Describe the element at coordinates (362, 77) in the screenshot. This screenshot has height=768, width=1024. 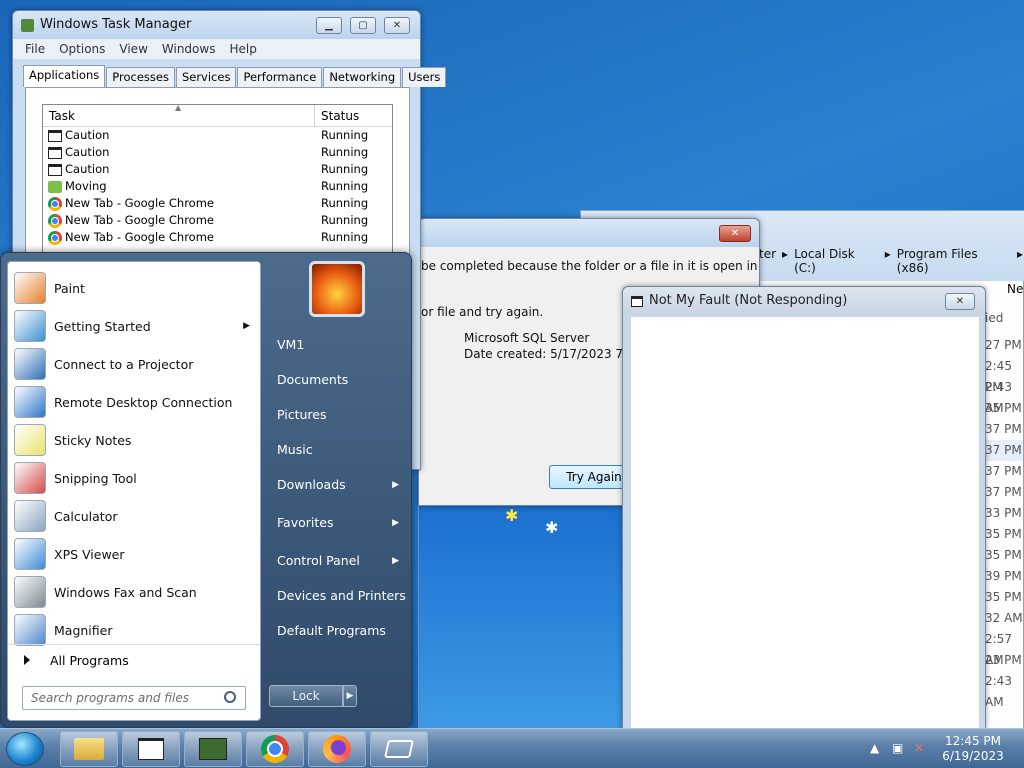
I see `tab-networking: Networking` at that location.